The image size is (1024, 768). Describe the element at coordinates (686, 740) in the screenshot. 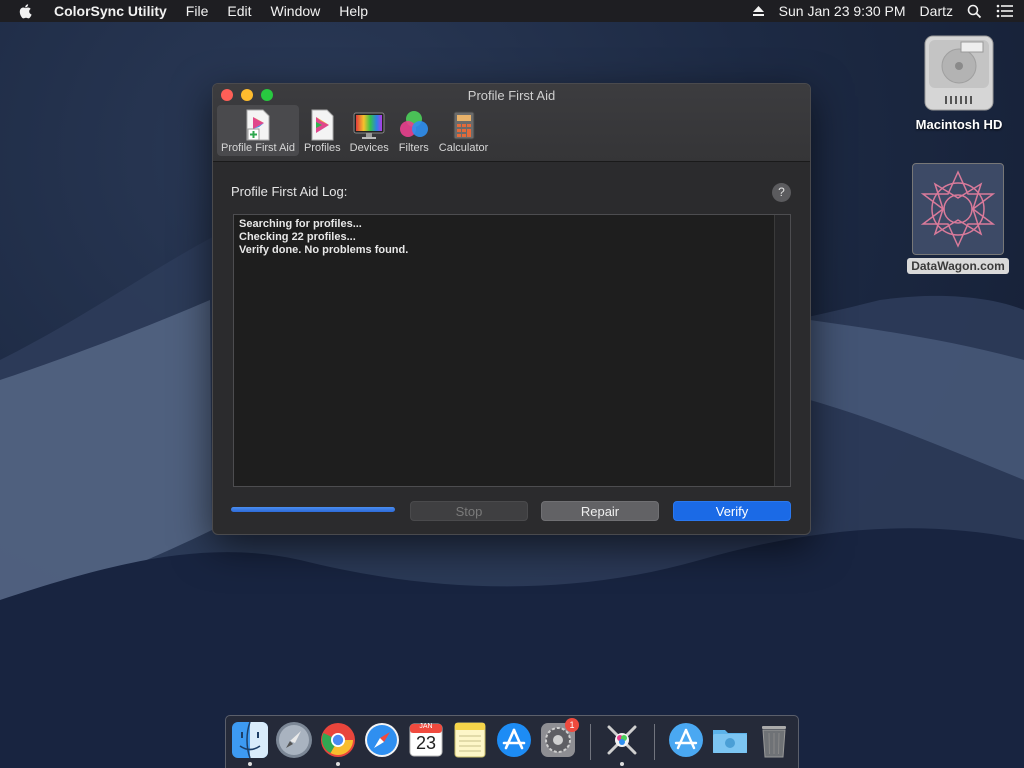

I see `applications-folder-icon` at that location.